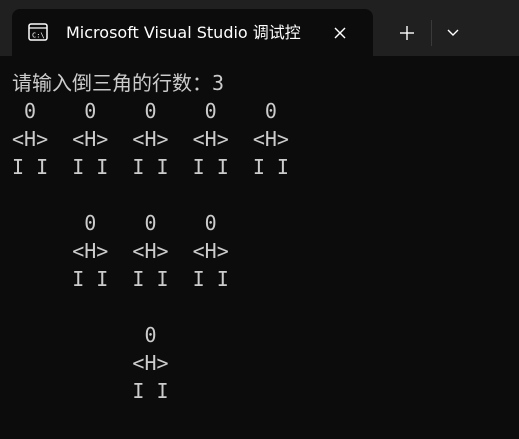 The width and height of the screenshot is (519, 439). I want to click on profiles-dropdown-button, so click(453, 33).